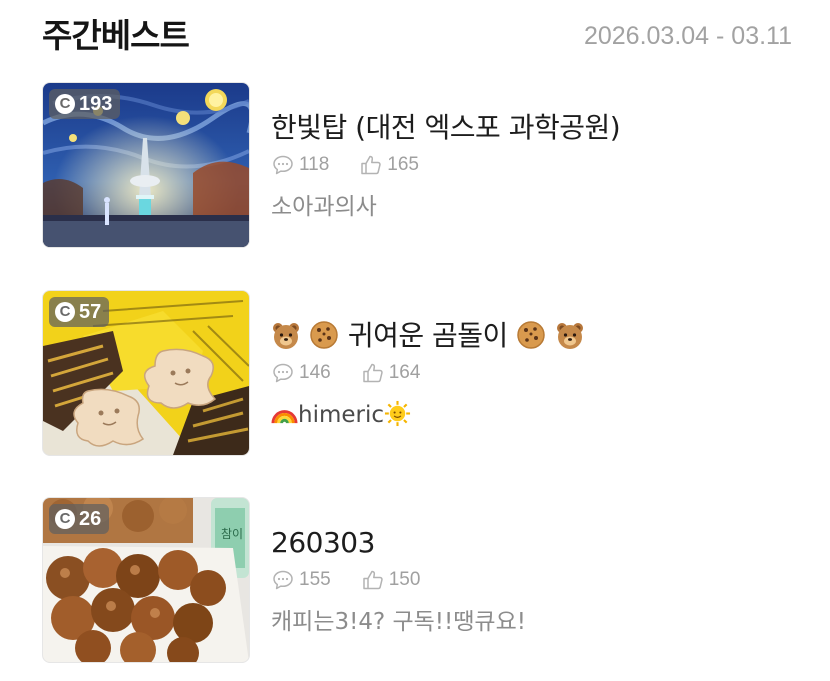 The height and width of the screenshot is (681, 830). I want to click on like-stat: 164, so click(391, 373).